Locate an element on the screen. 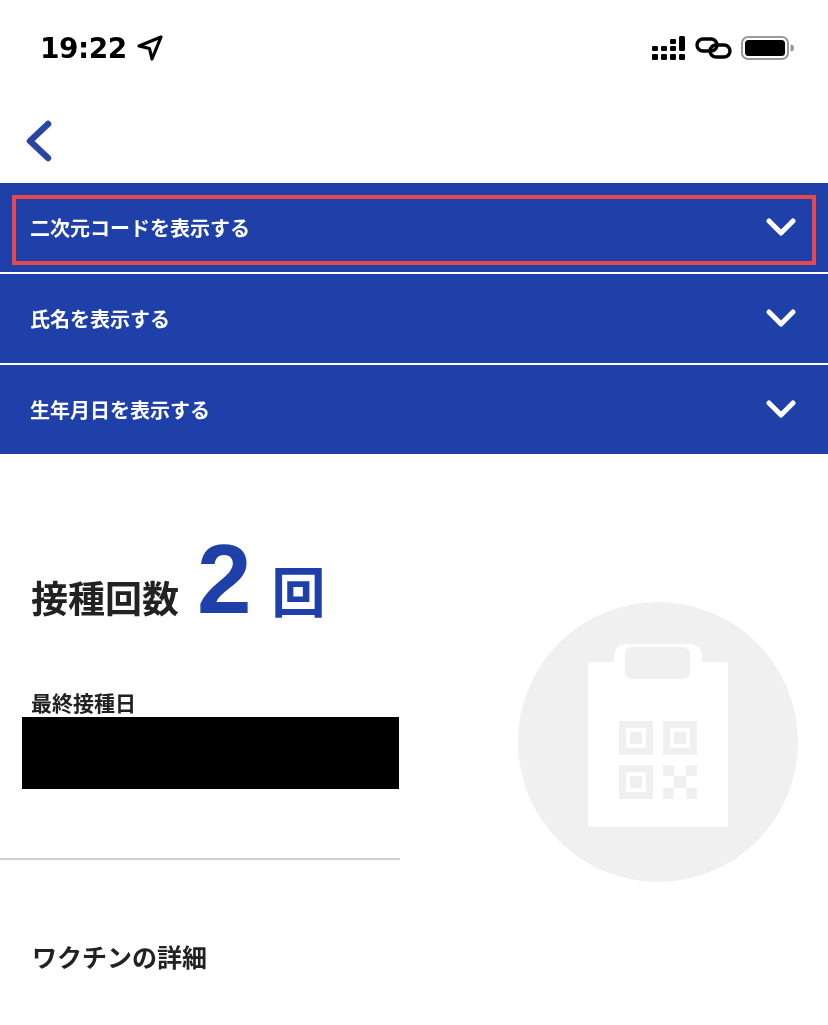 This screenshot has width=828, height=1025. accordion-header: 生年月日を表示する is located at coordinates (414, 409).